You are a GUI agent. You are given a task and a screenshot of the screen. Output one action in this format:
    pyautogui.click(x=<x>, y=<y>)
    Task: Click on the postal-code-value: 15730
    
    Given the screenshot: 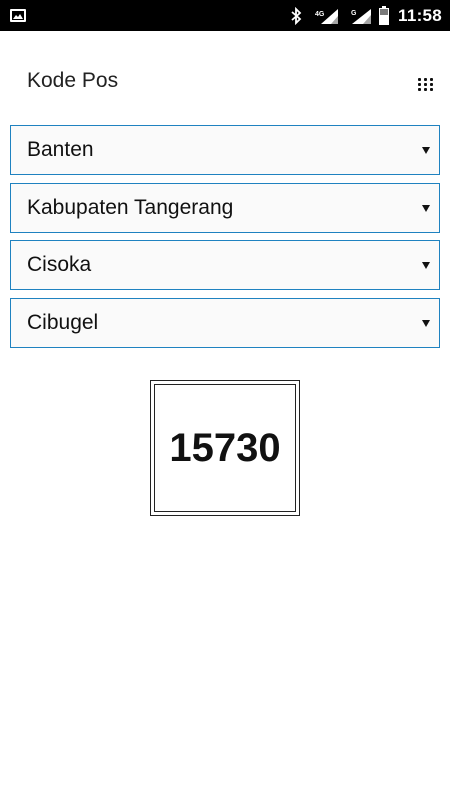 What is the action you would take?
    pyautogui.click(x=225, y=447)
    